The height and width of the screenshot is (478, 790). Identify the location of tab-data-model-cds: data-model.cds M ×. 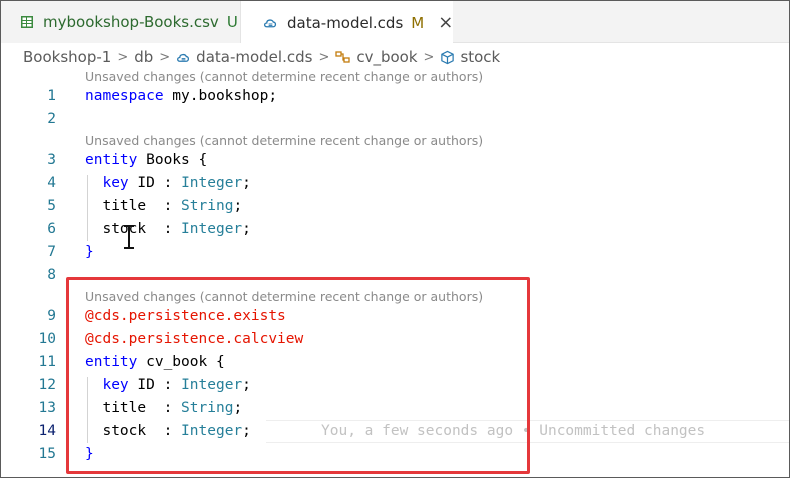
(347, 22).